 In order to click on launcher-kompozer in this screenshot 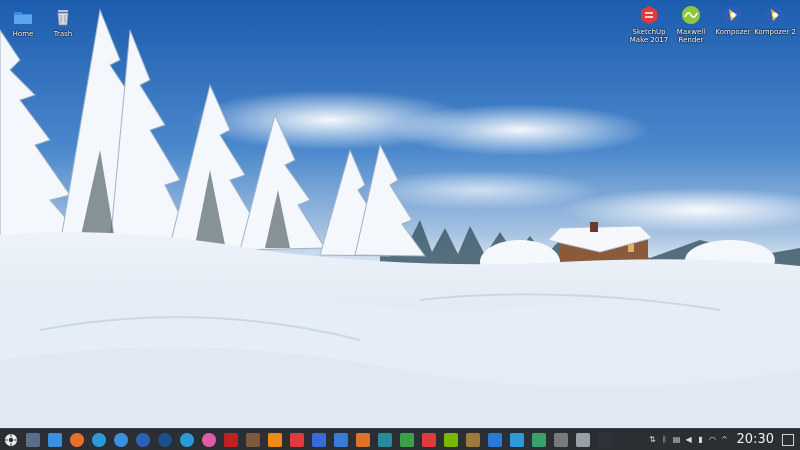, I will do `click(143, 440)`.